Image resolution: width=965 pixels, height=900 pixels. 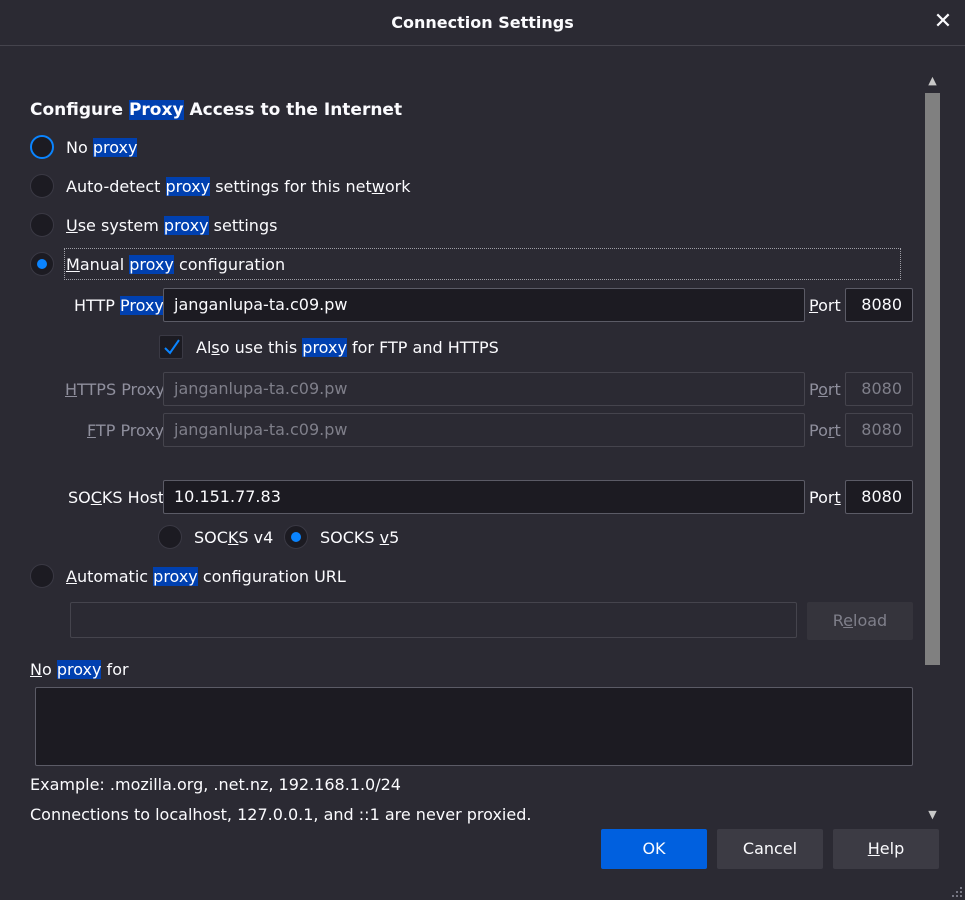 What do you see at coordinates (957, 892) in the screenshot?
I see `resize-grip-icon` at bounding box center [957, 892].